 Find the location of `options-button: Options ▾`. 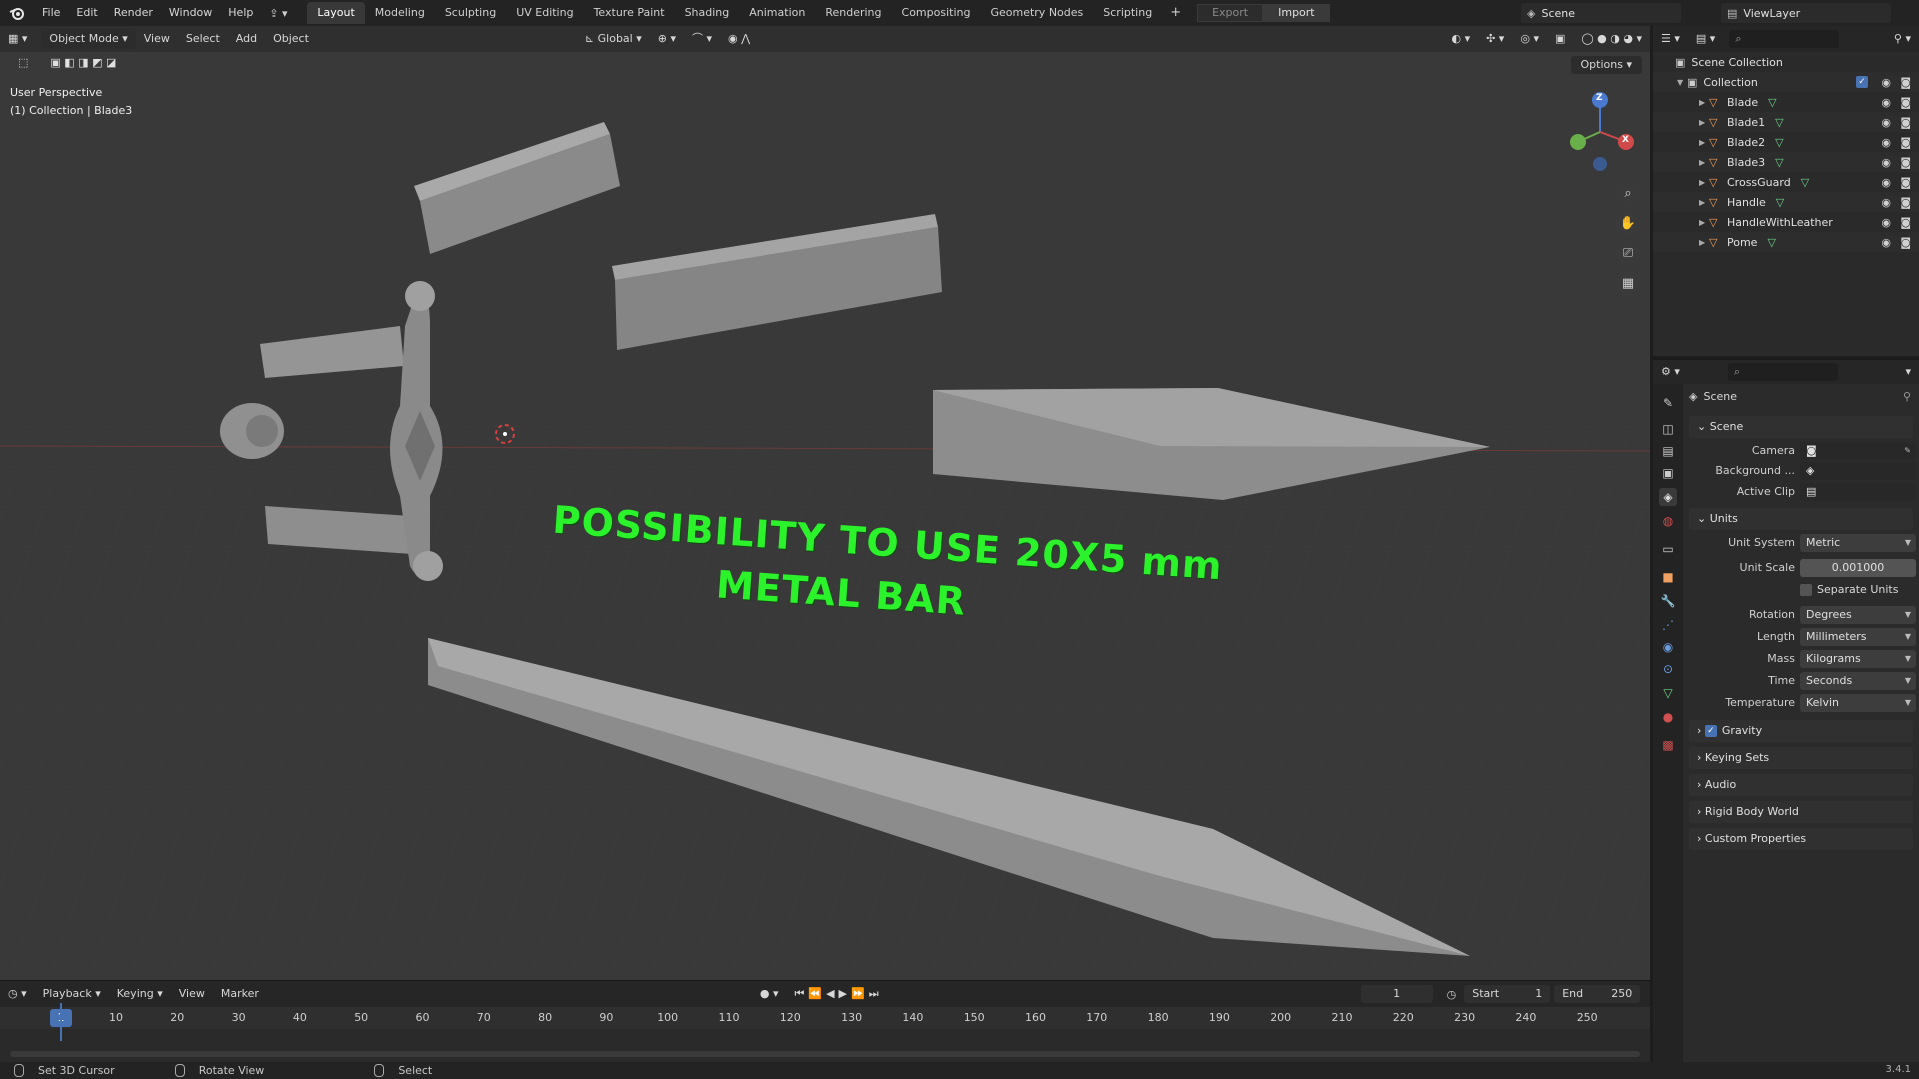

options-button: Options ▾ is located at coordinates (1606, 65).